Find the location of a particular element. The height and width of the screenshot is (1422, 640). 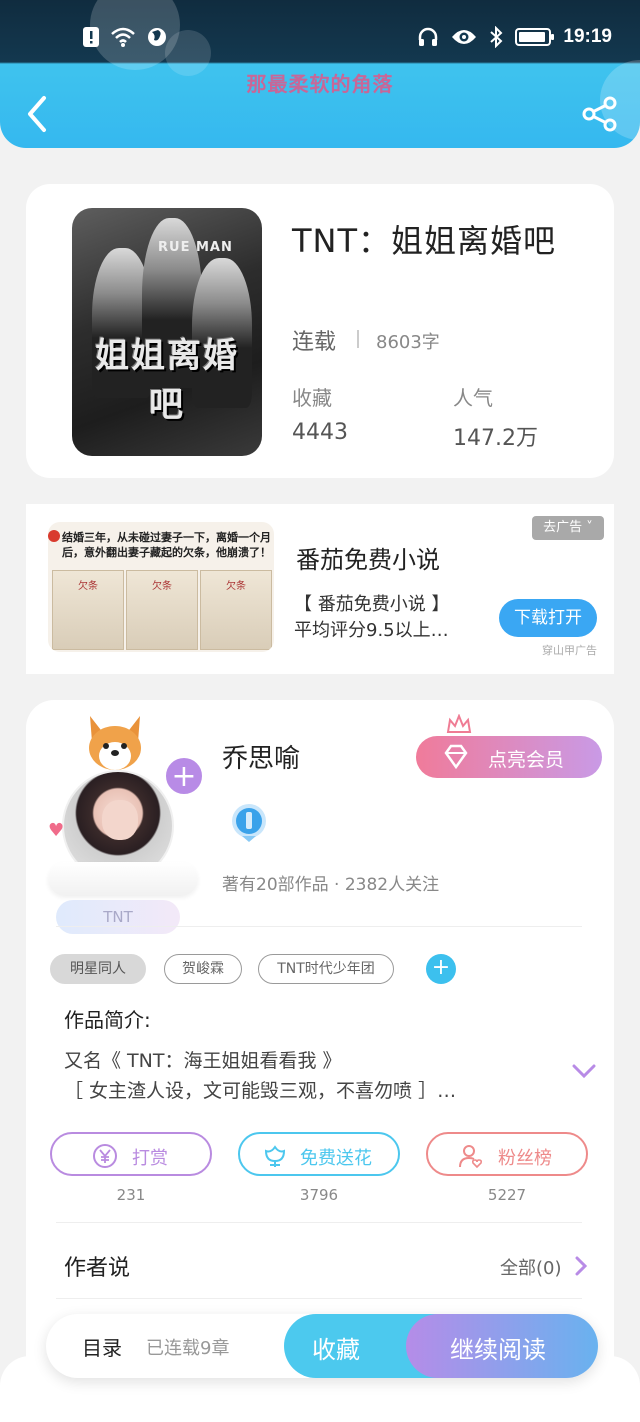

corgi-icon is located at coordinates (115, 743).